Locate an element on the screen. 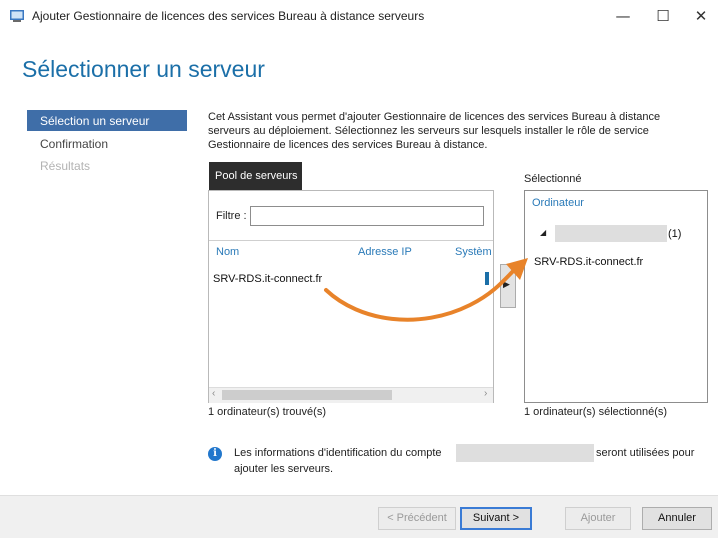 The height and width of the screenshot is (538, 718). servers-selected-count: 1 ordinateur(s) sélectionné(s) is located at coordinates (596, 412).